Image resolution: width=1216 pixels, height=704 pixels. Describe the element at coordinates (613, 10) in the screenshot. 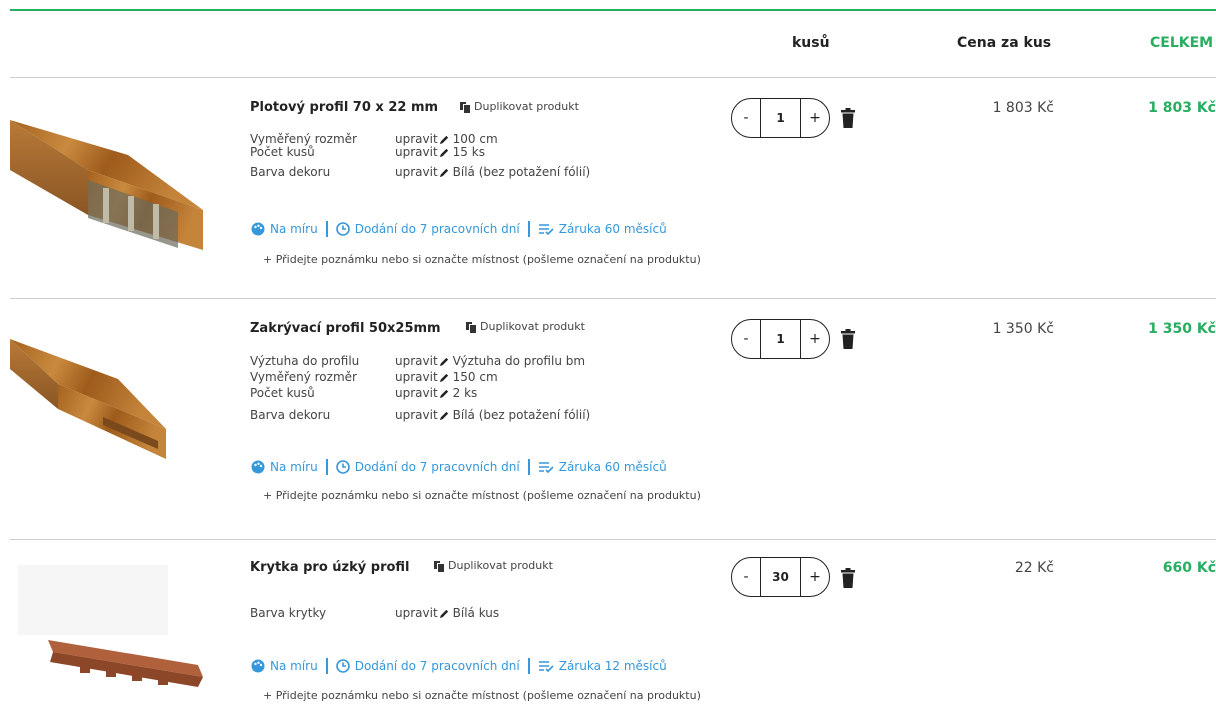

I see `top-accent-line` at that location.